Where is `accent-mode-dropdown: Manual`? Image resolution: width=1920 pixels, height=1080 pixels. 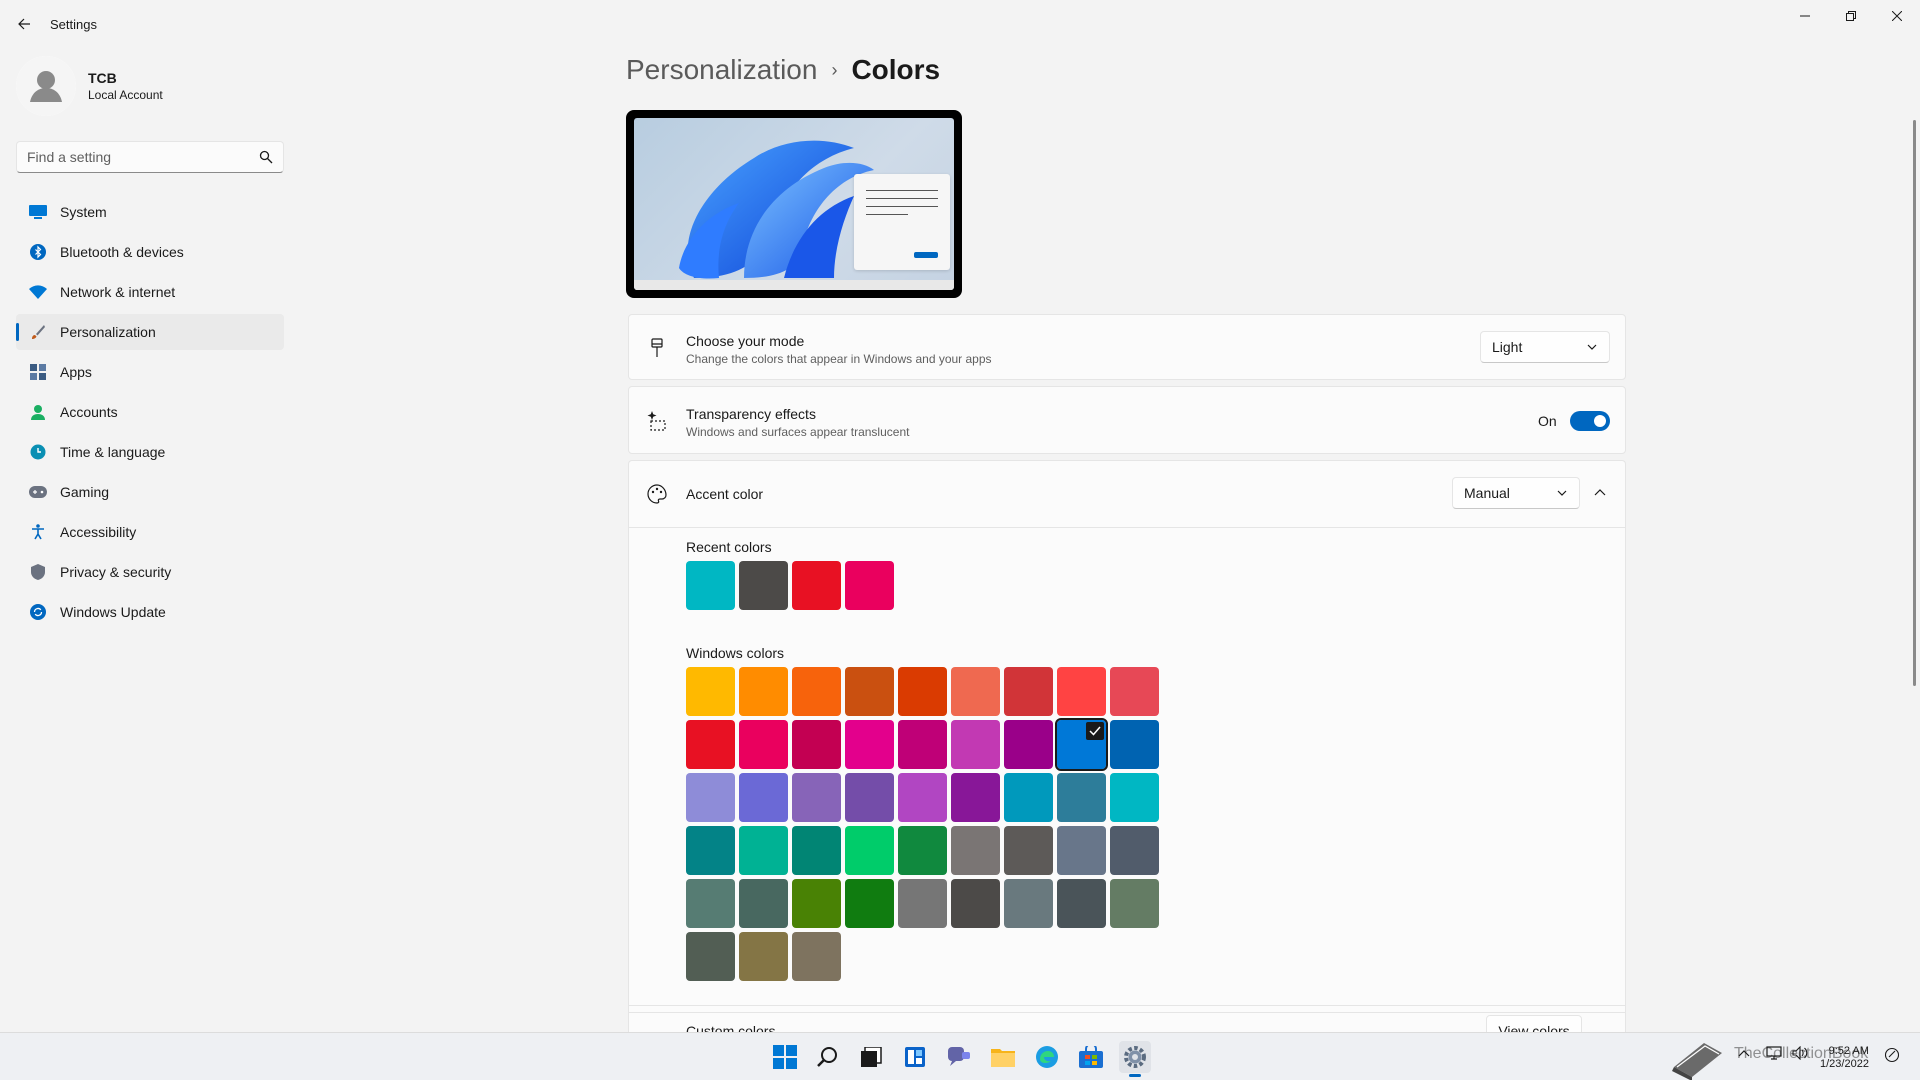
accent-mode-dropdown: Manual is located at coordinates (1516, 493).